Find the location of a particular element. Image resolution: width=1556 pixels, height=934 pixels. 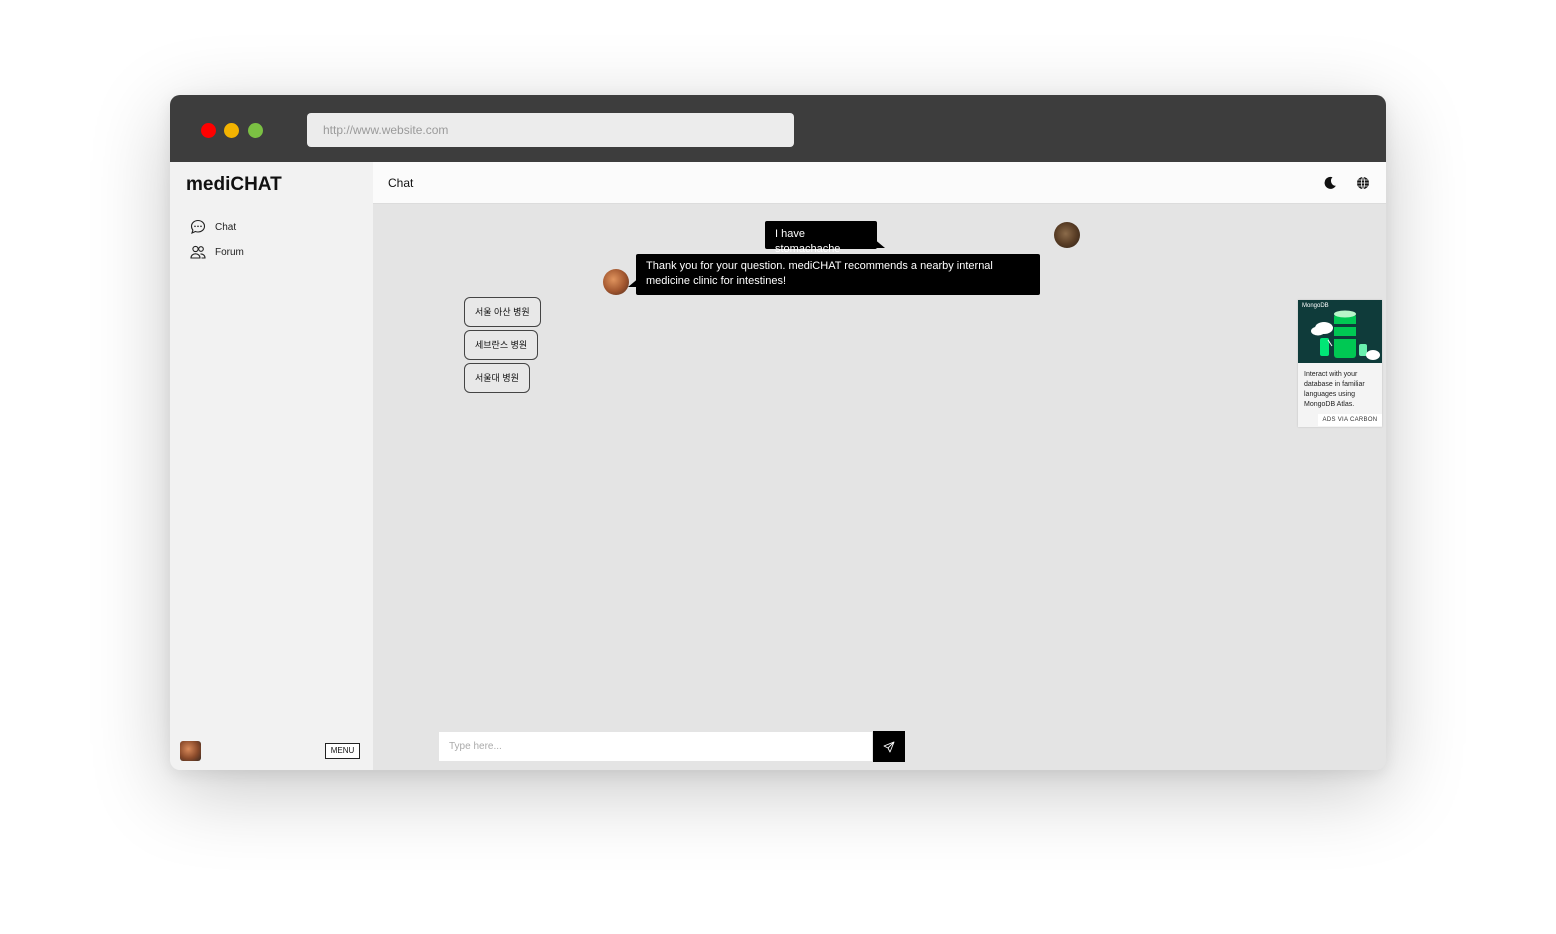

bot-message-avatar is located at coordinates (616, 282).